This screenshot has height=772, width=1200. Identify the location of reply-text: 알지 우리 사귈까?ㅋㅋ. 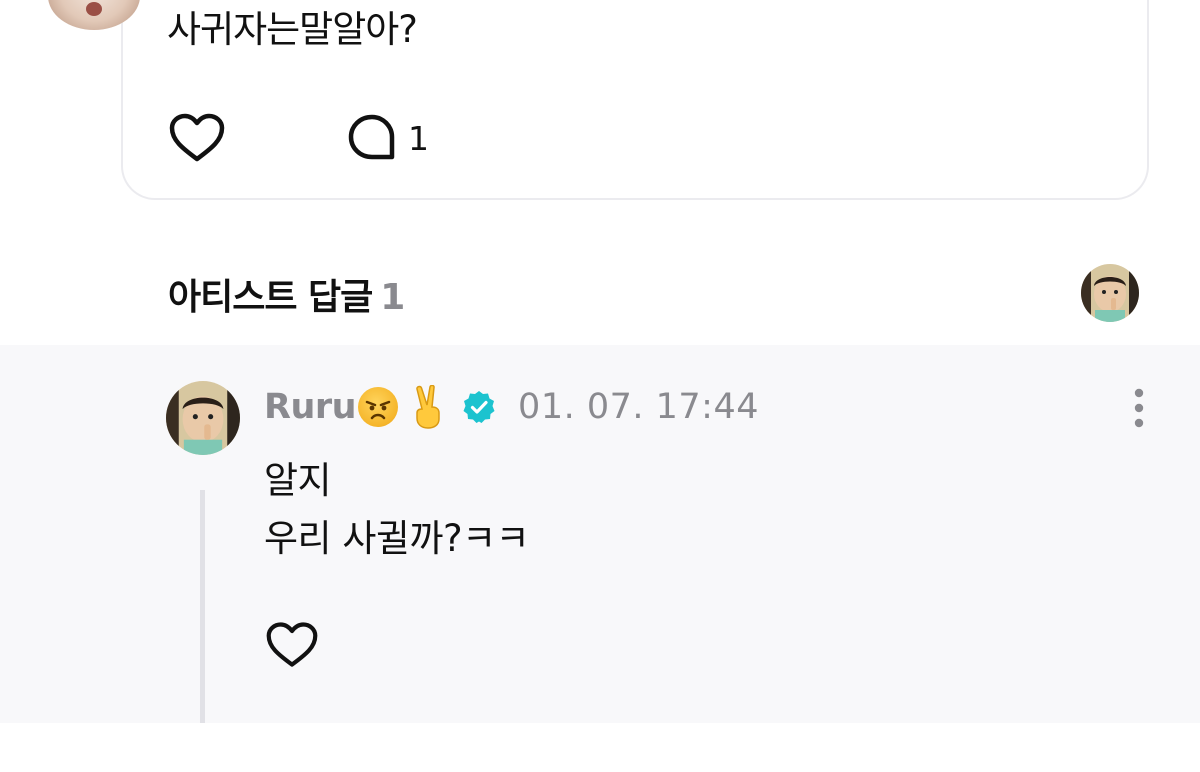
(397, 510).